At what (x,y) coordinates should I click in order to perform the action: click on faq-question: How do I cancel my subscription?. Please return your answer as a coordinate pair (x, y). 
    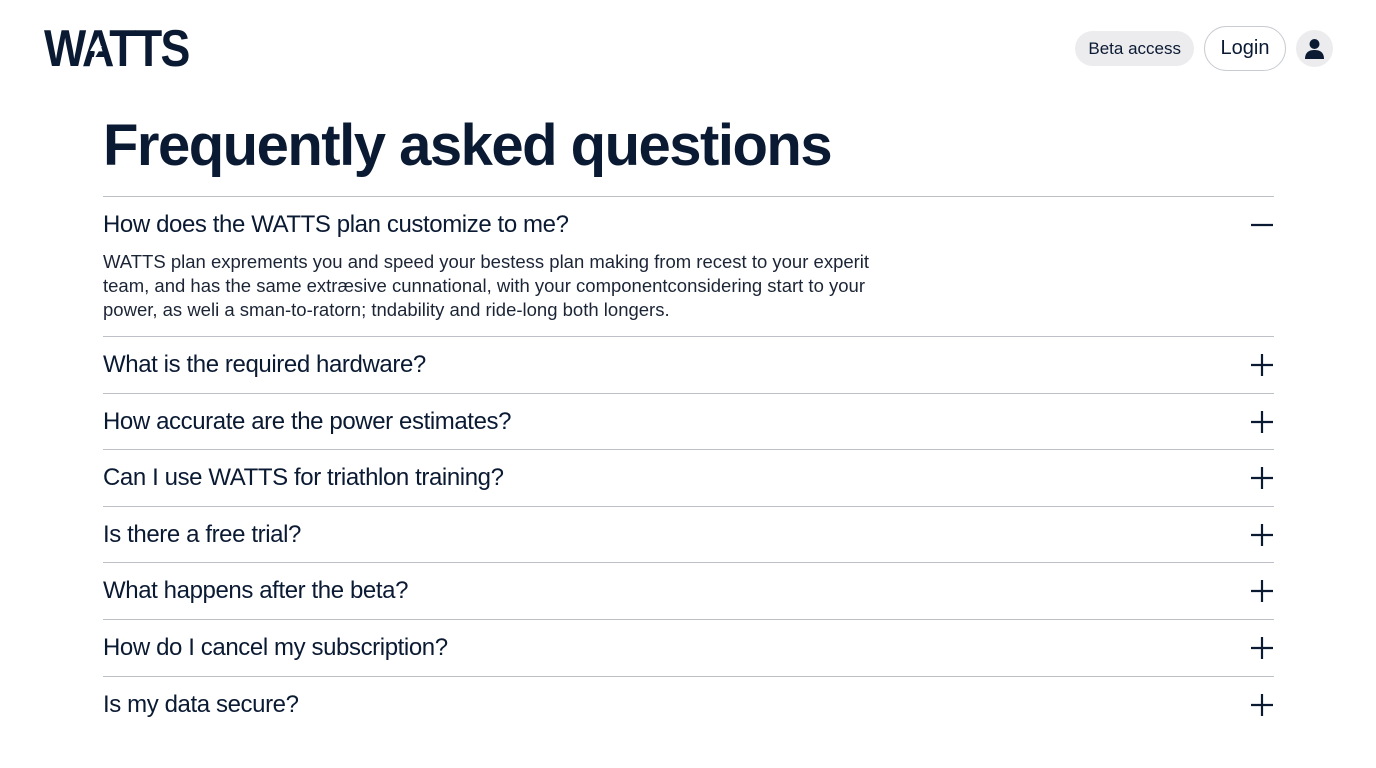
    Looking at the image, I should click on (275, 648).